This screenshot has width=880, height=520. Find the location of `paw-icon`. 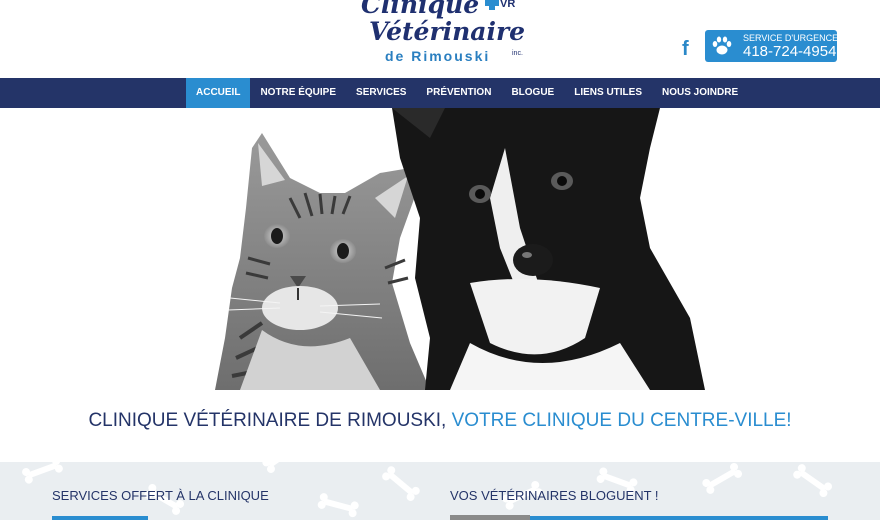

paw-icon is located at coordinates (722, 45).